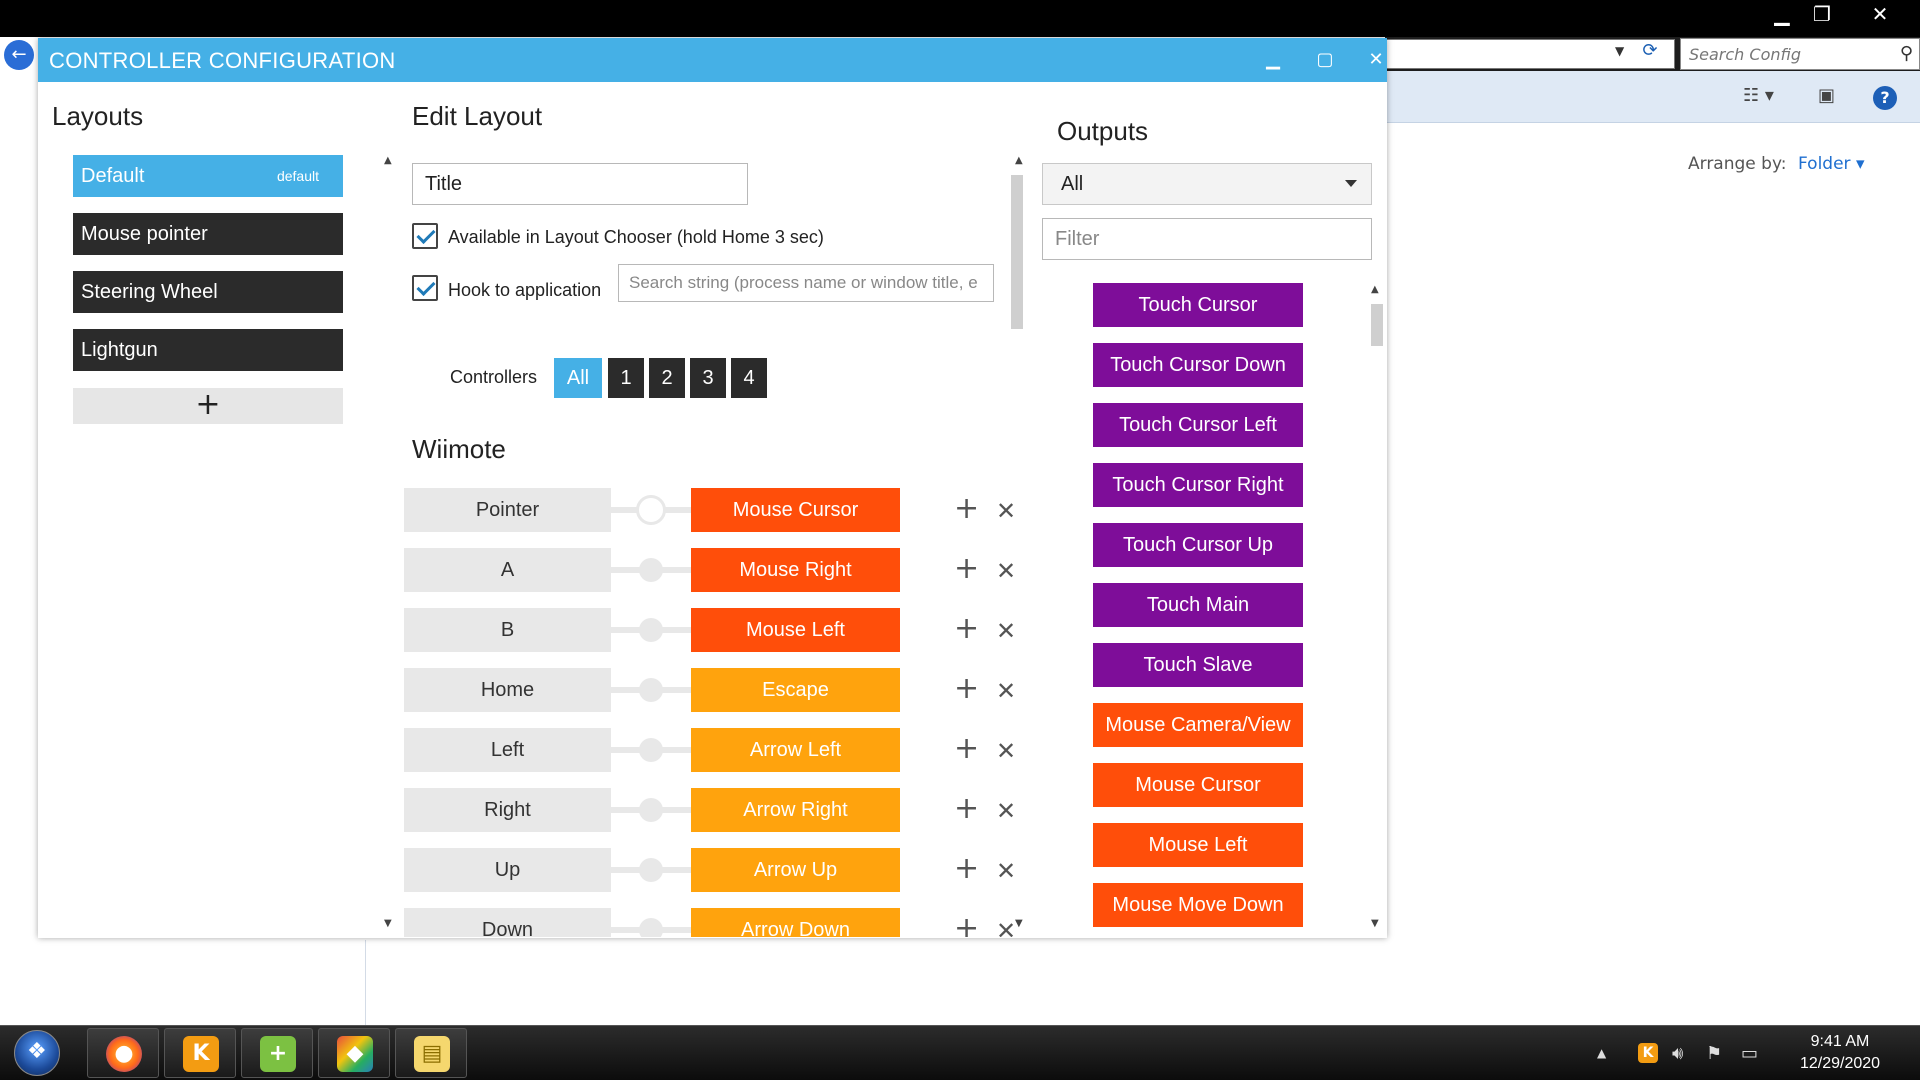 Image resolution: width=1920 pixels, height=1080 pixels. I want to click on windows-logo-icon: ❖, so click(37, 1051).